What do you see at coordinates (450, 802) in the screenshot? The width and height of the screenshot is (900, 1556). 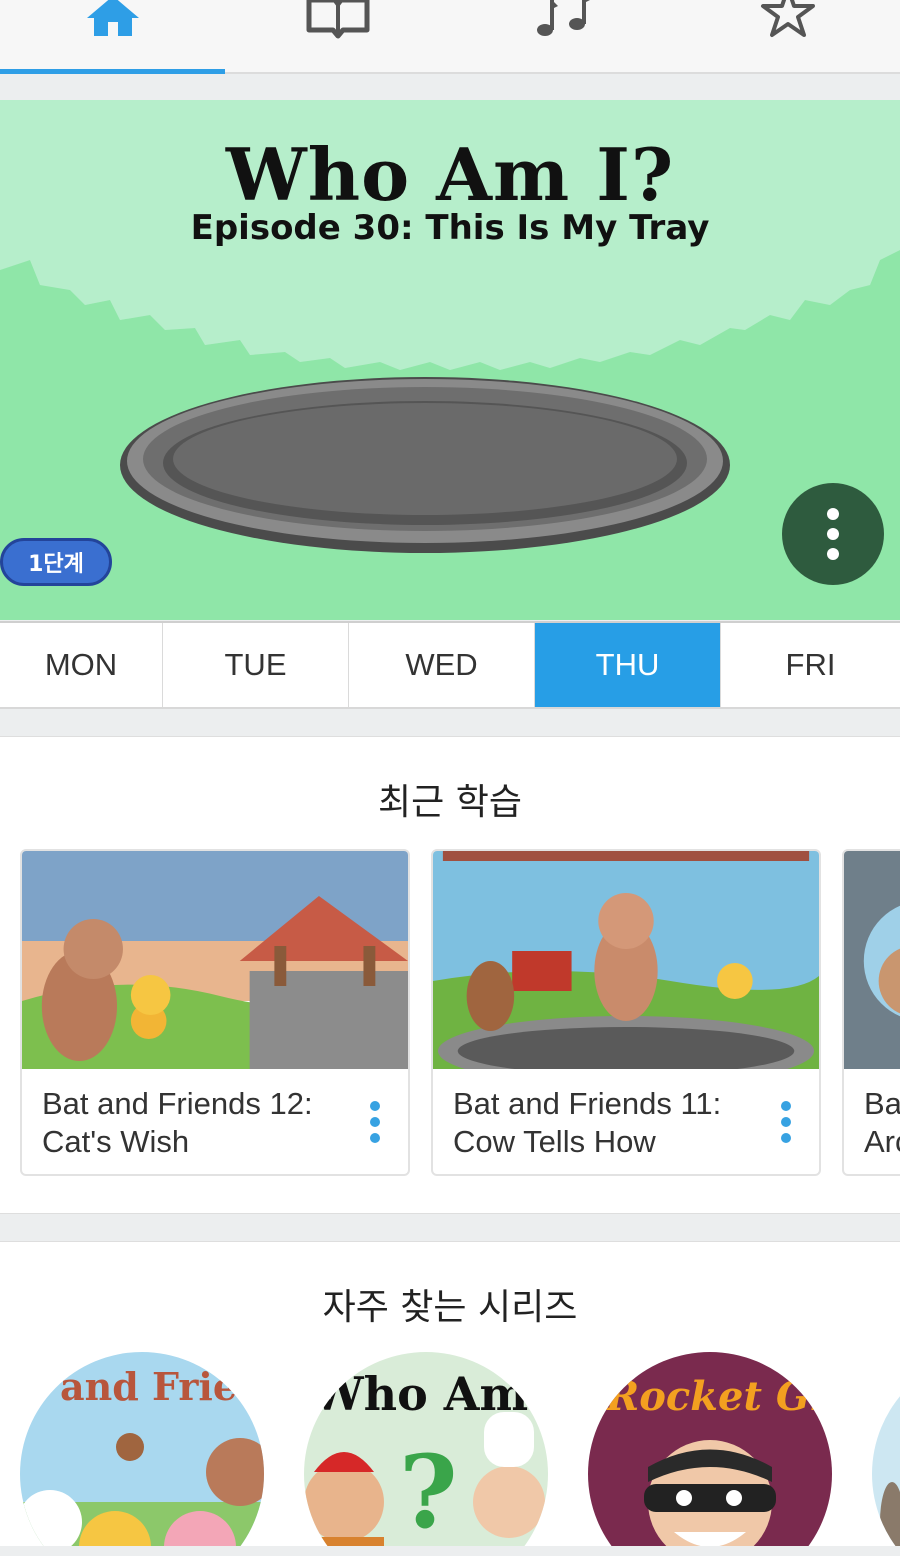 I see `recent-learning-title: 최근 학습` at bounding box center [450, 802].